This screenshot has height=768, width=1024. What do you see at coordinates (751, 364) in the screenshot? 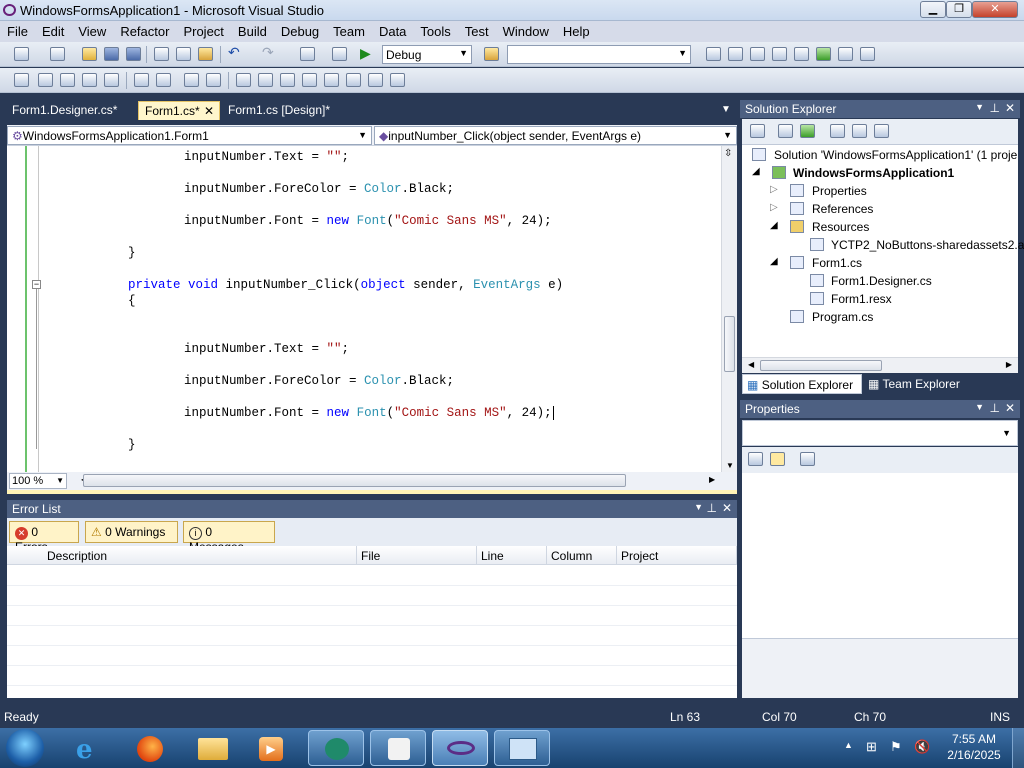
I see `scroll-left-icon: ◀` at bounding box center [751, 364].